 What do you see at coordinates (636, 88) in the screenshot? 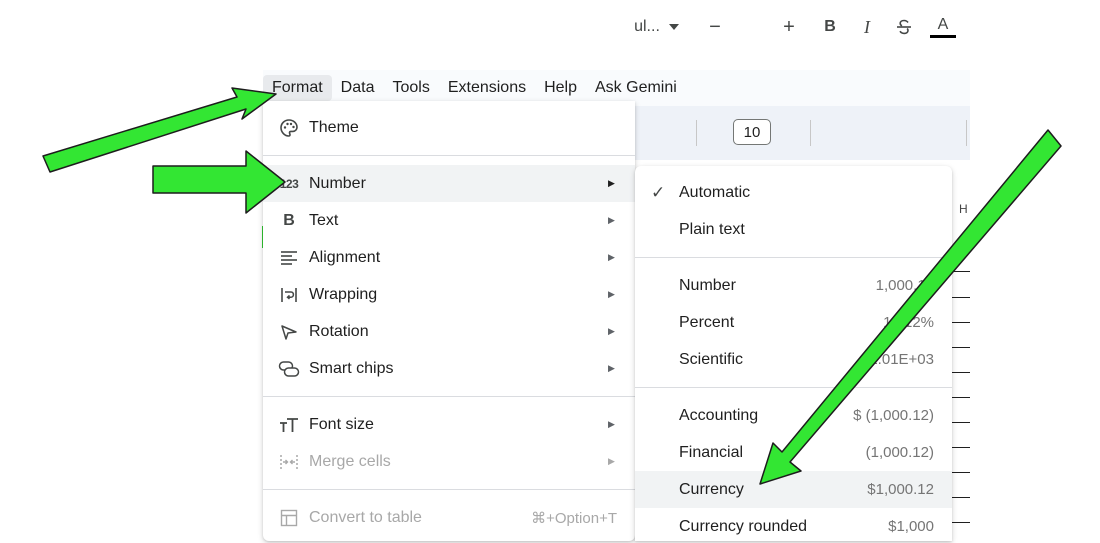
I see `menu-ask-gemini: Ask Gemini` at bounding box center [636, 88].